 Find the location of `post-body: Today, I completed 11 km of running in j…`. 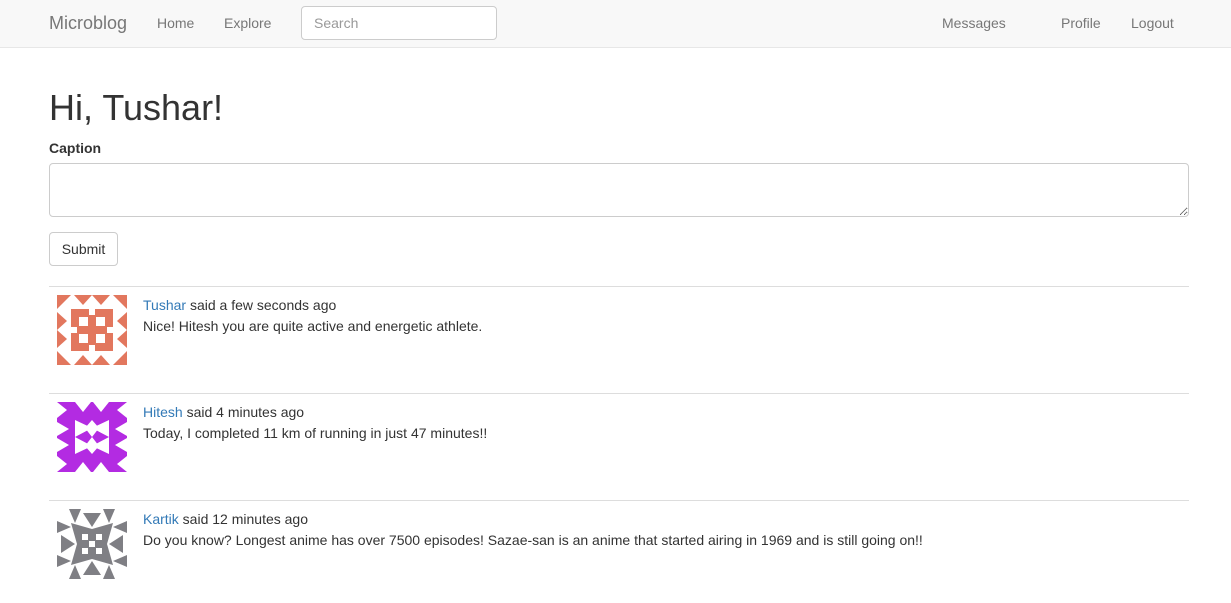

post-body: Today, I completed 11 km of running in j… is located at coordinates (315, 433).